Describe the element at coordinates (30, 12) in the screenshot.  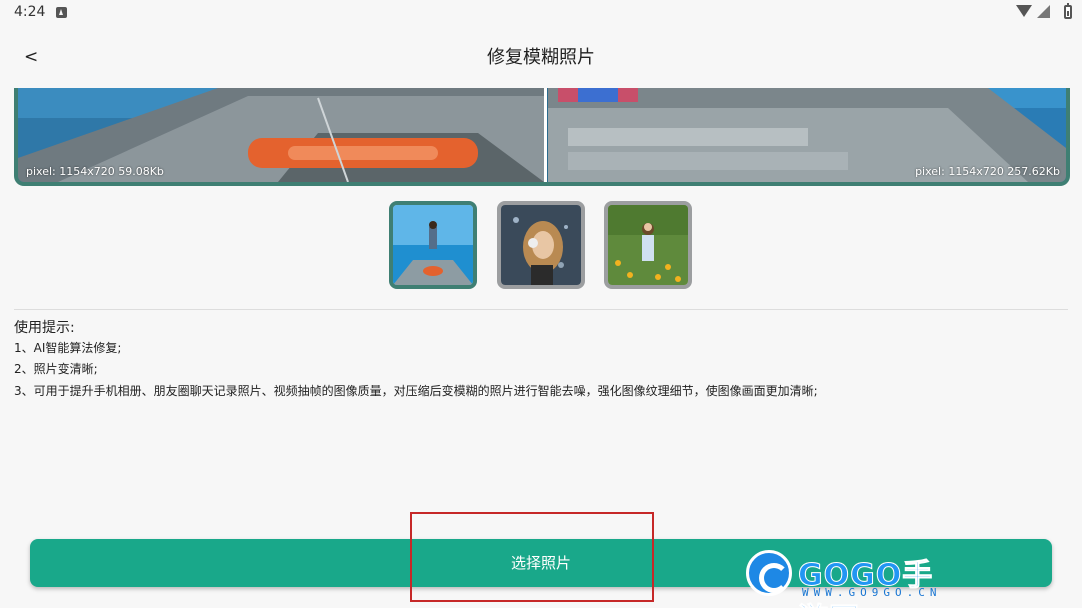
I see `status-time: 4:24` at that location.